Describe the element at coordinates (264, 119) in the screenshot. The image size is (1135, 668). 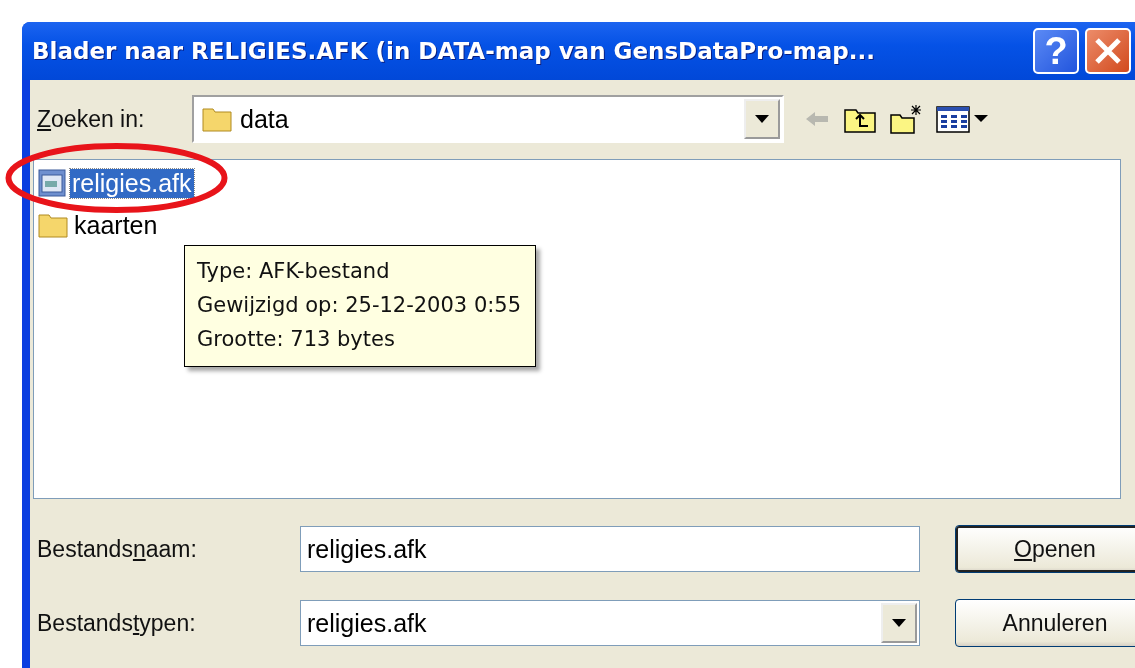
I see `look-in-value: data` at that location.